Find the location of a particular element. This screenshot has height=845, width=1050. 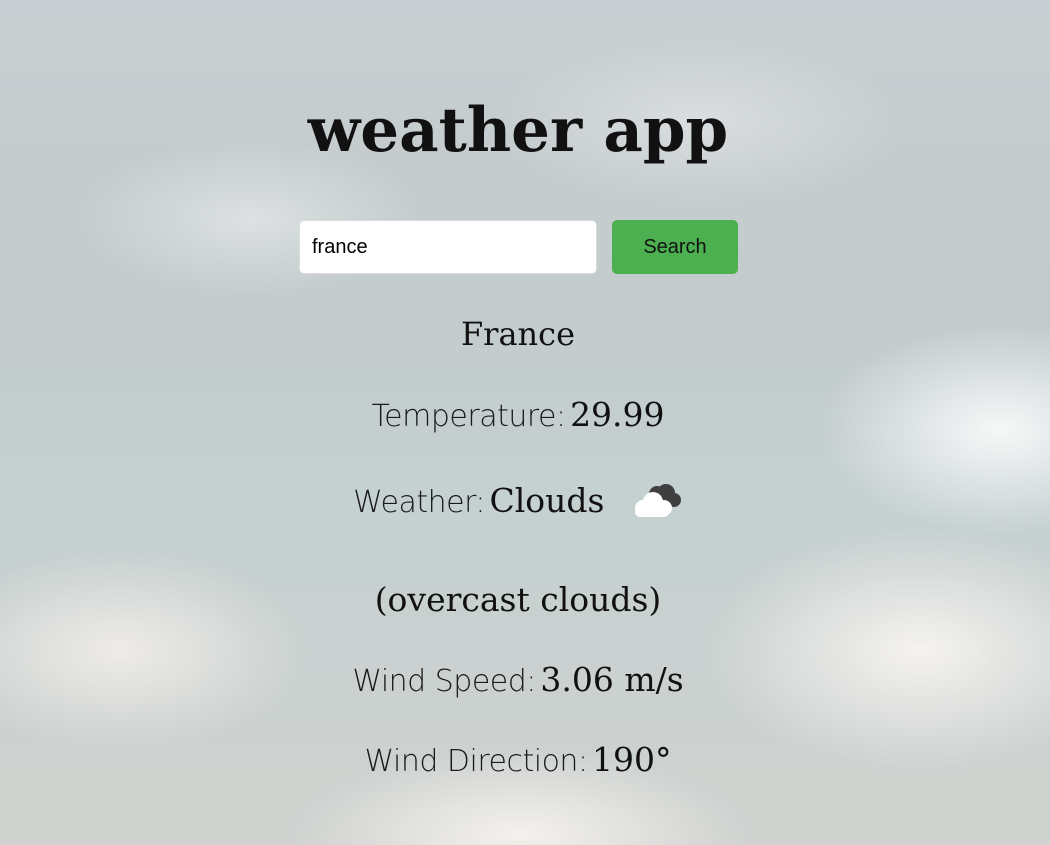

weather-value: Clouds is located at coordinates (547, 500).